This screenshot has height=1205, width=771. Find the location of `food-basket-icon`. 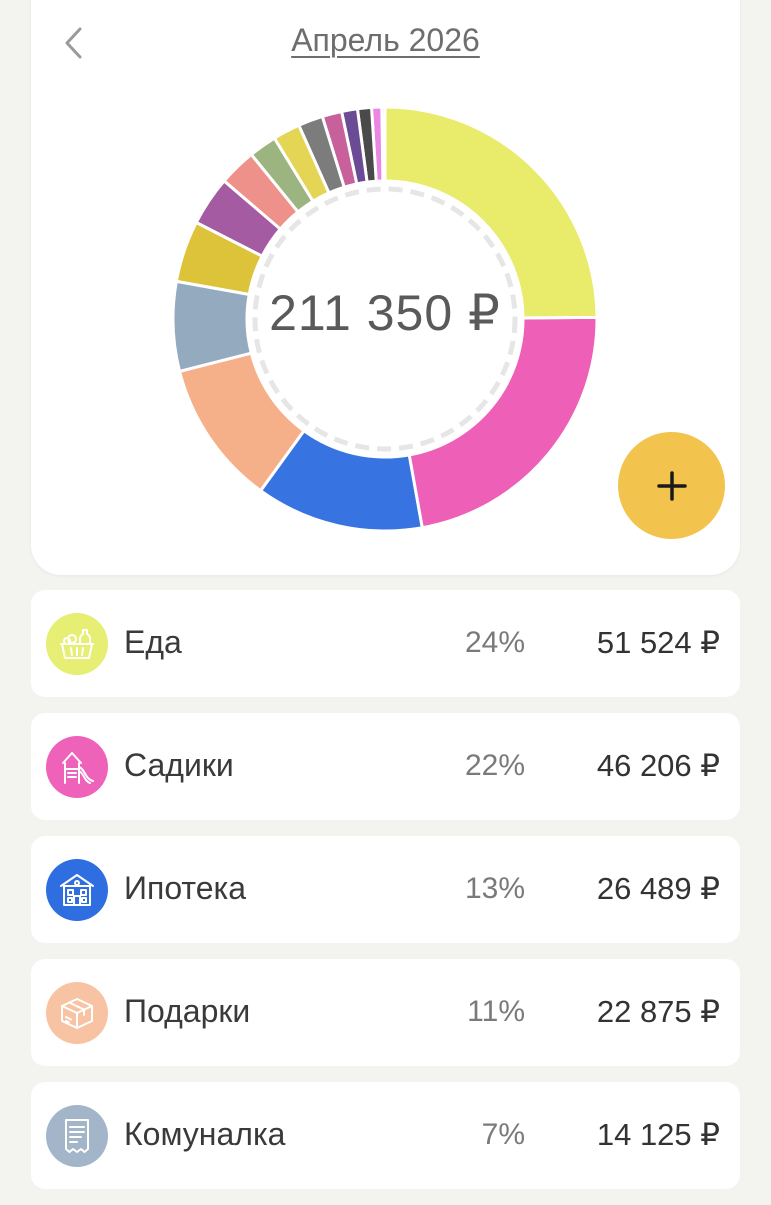

food-basket-icon is located at coordinates (77, 644).